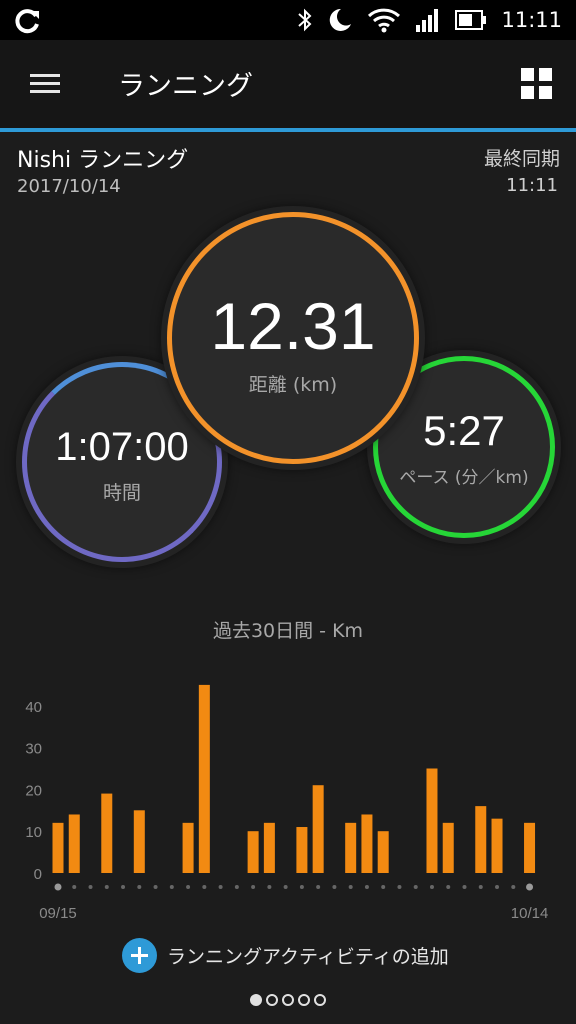  What do you see at coordinates (27, 21) in the screenshot?
I see `sync-icon` at bounding box center [27, 21].